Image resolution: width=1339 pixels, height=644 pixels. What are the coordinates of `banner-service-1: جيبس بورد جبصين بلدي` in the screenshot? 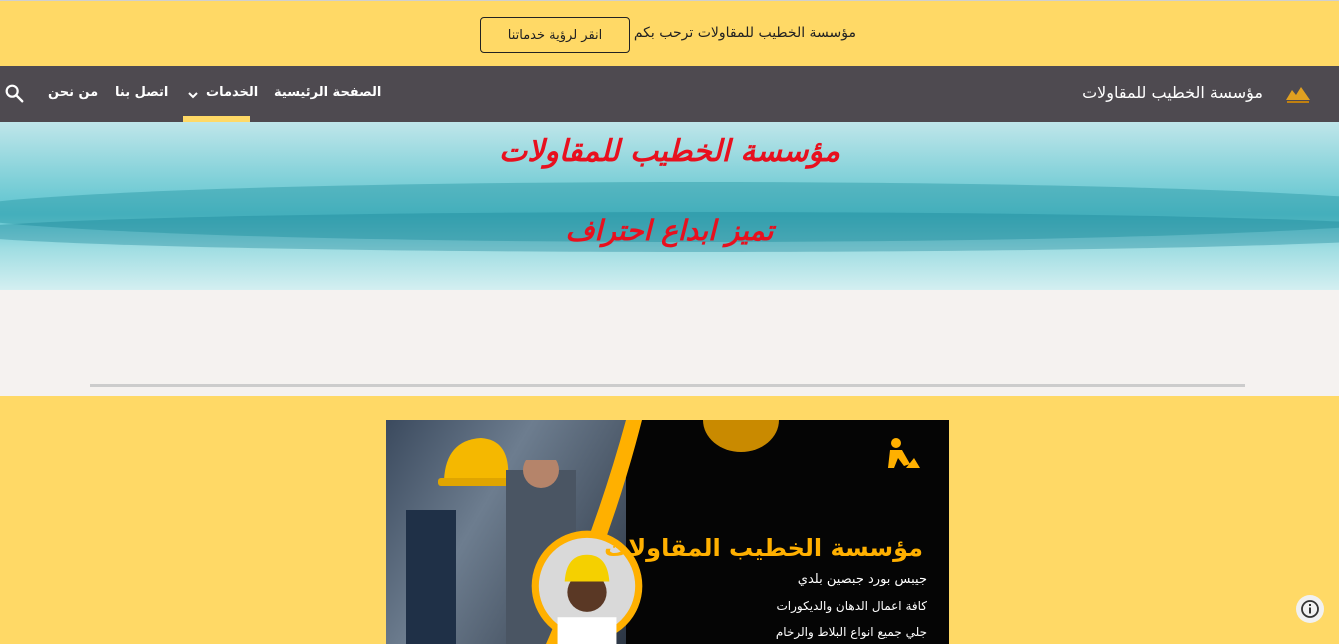 It's located at (862, 579).